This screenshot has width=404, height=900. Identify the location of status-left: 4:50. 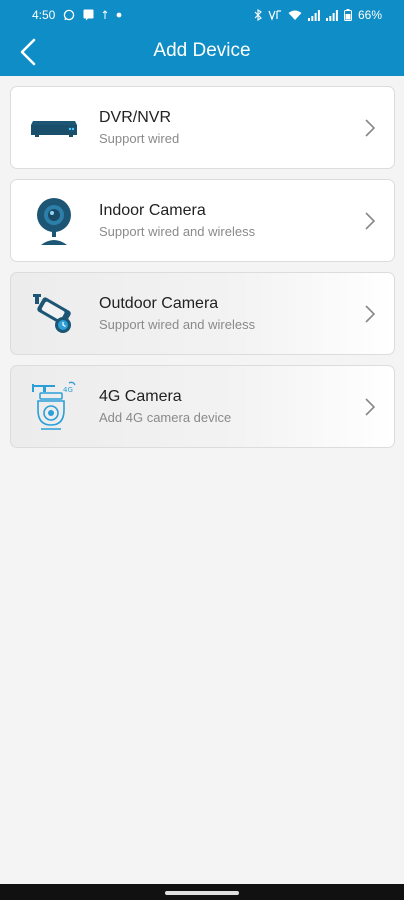
(77, 15).